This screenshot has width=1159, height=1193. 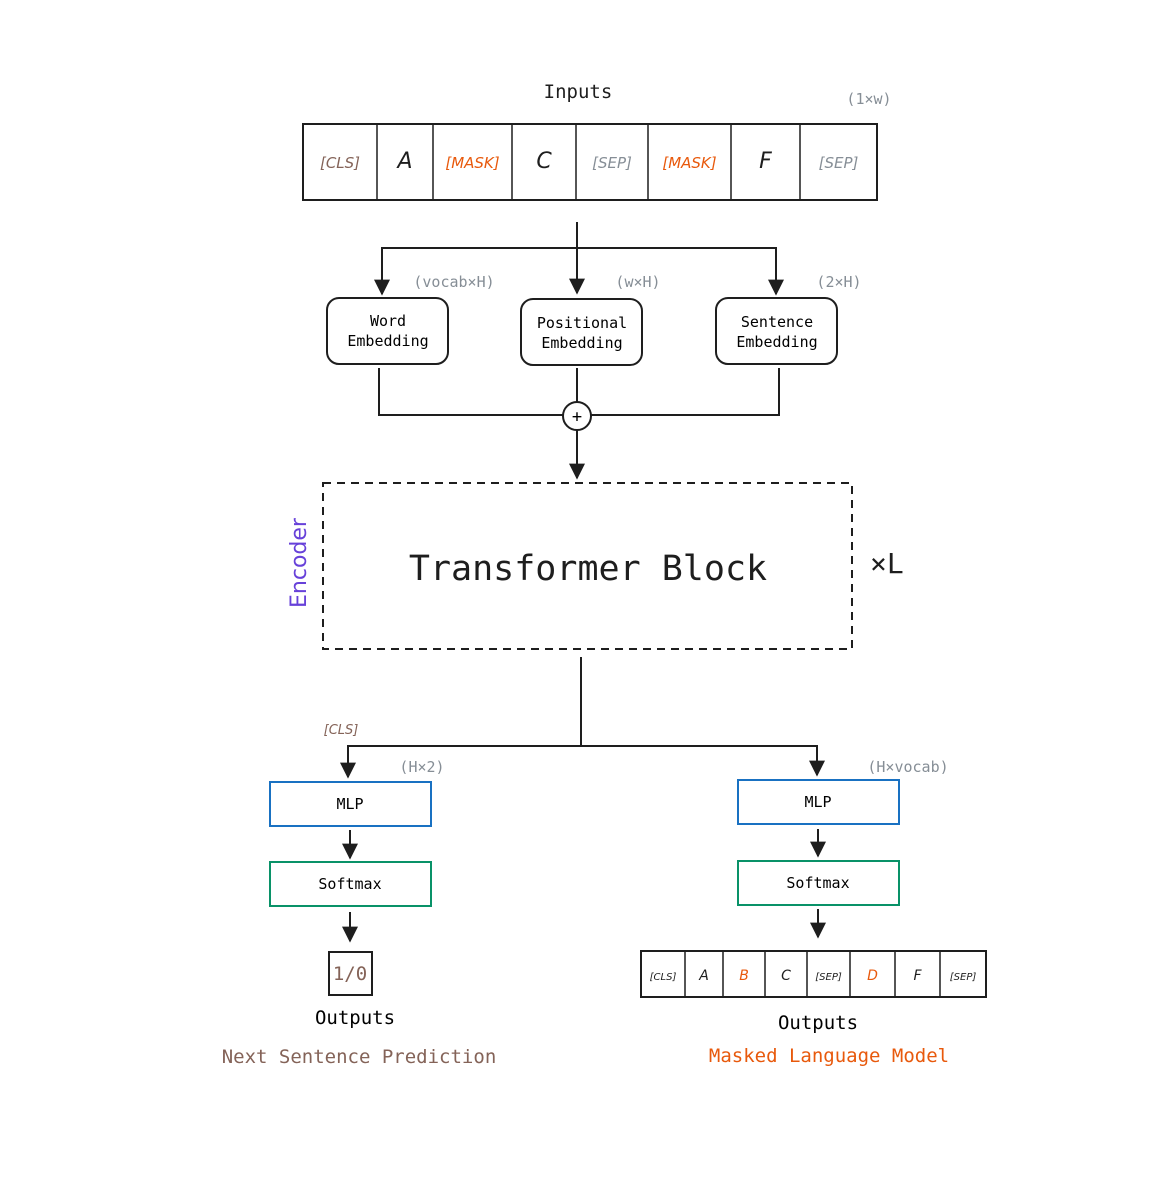 What do you see at coordinates (637, 282) in the screenshot?
I see `positional-embedding-dim: (w×H)` at bounding box center [637, 282].